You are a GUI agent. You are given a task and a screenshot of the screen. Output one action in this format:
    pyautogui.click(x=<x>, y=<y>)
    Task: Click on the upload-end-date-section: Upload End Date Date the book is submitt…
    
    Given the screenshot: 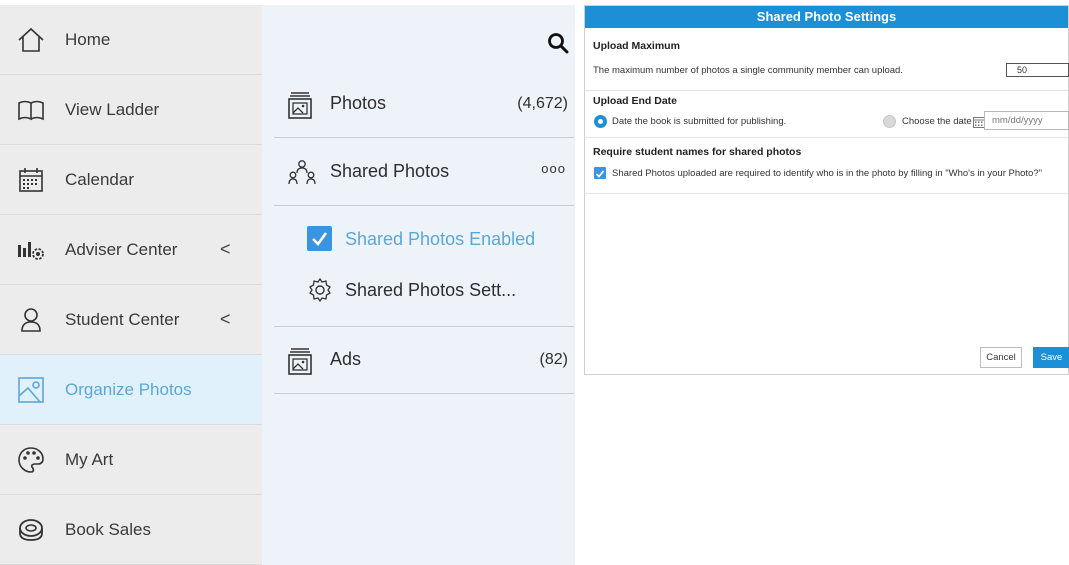 What is the action you would take?
    pyautogui.click(x=827, y=114)
    